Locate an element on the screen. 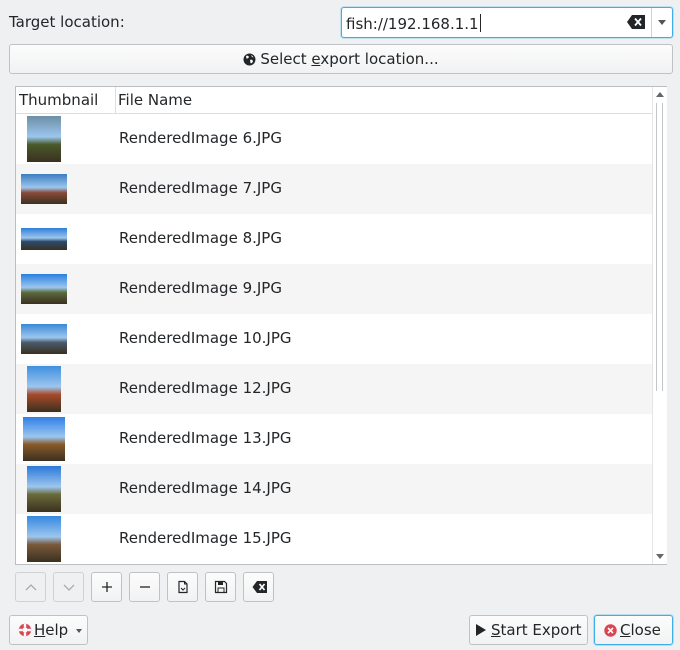 Image resolution: width=680 pixels, height=650 pixels. close-label: Close is located at coordinates (640, 630).